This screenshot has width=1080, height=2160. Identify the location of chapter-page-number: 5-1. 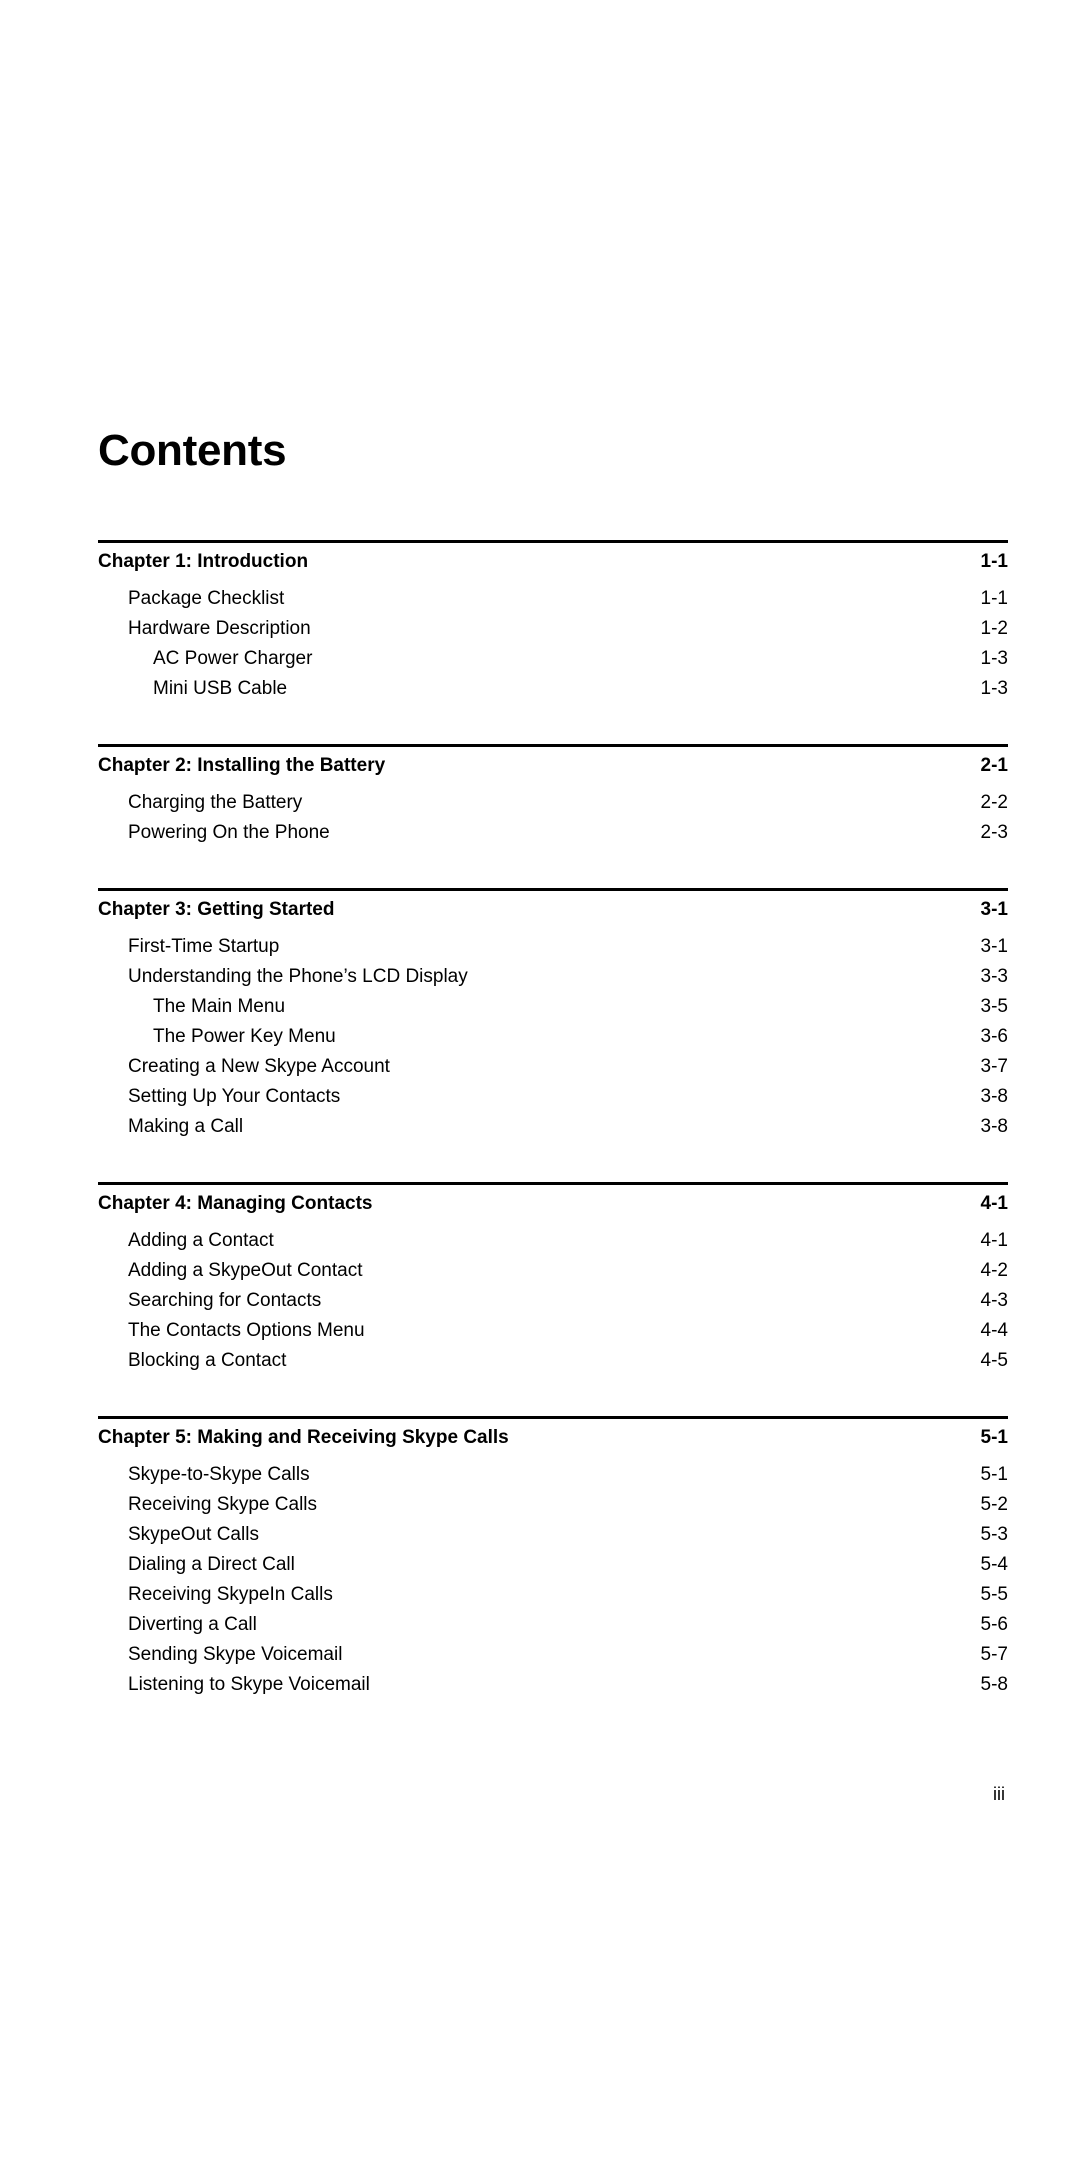
(994, 1437).